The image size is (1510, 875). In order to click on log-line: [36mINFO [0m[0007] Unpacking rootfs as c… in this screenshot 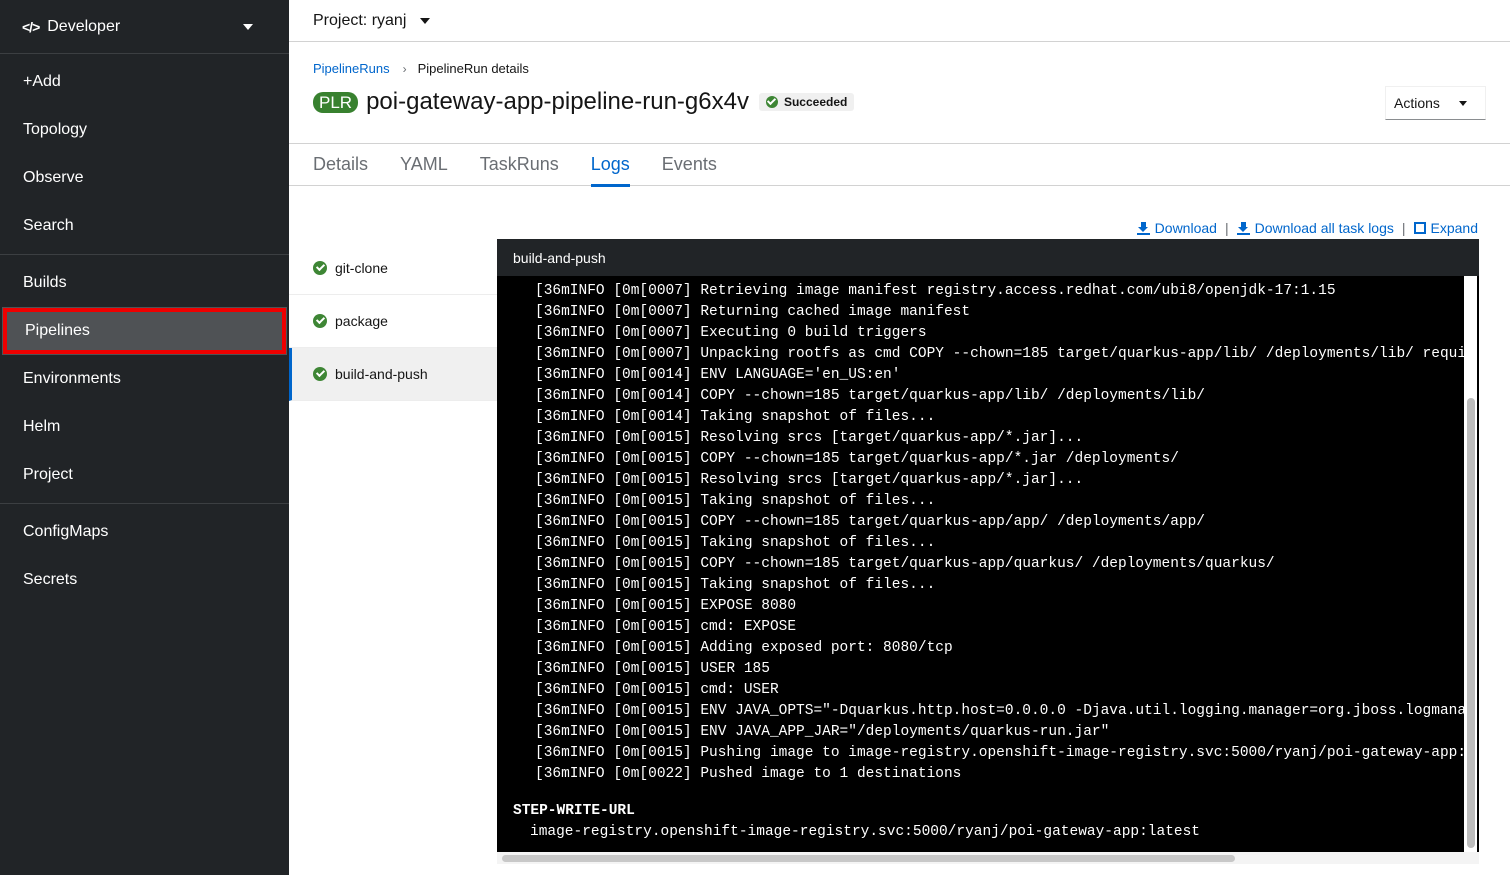, I will do `click(999, 354)`.